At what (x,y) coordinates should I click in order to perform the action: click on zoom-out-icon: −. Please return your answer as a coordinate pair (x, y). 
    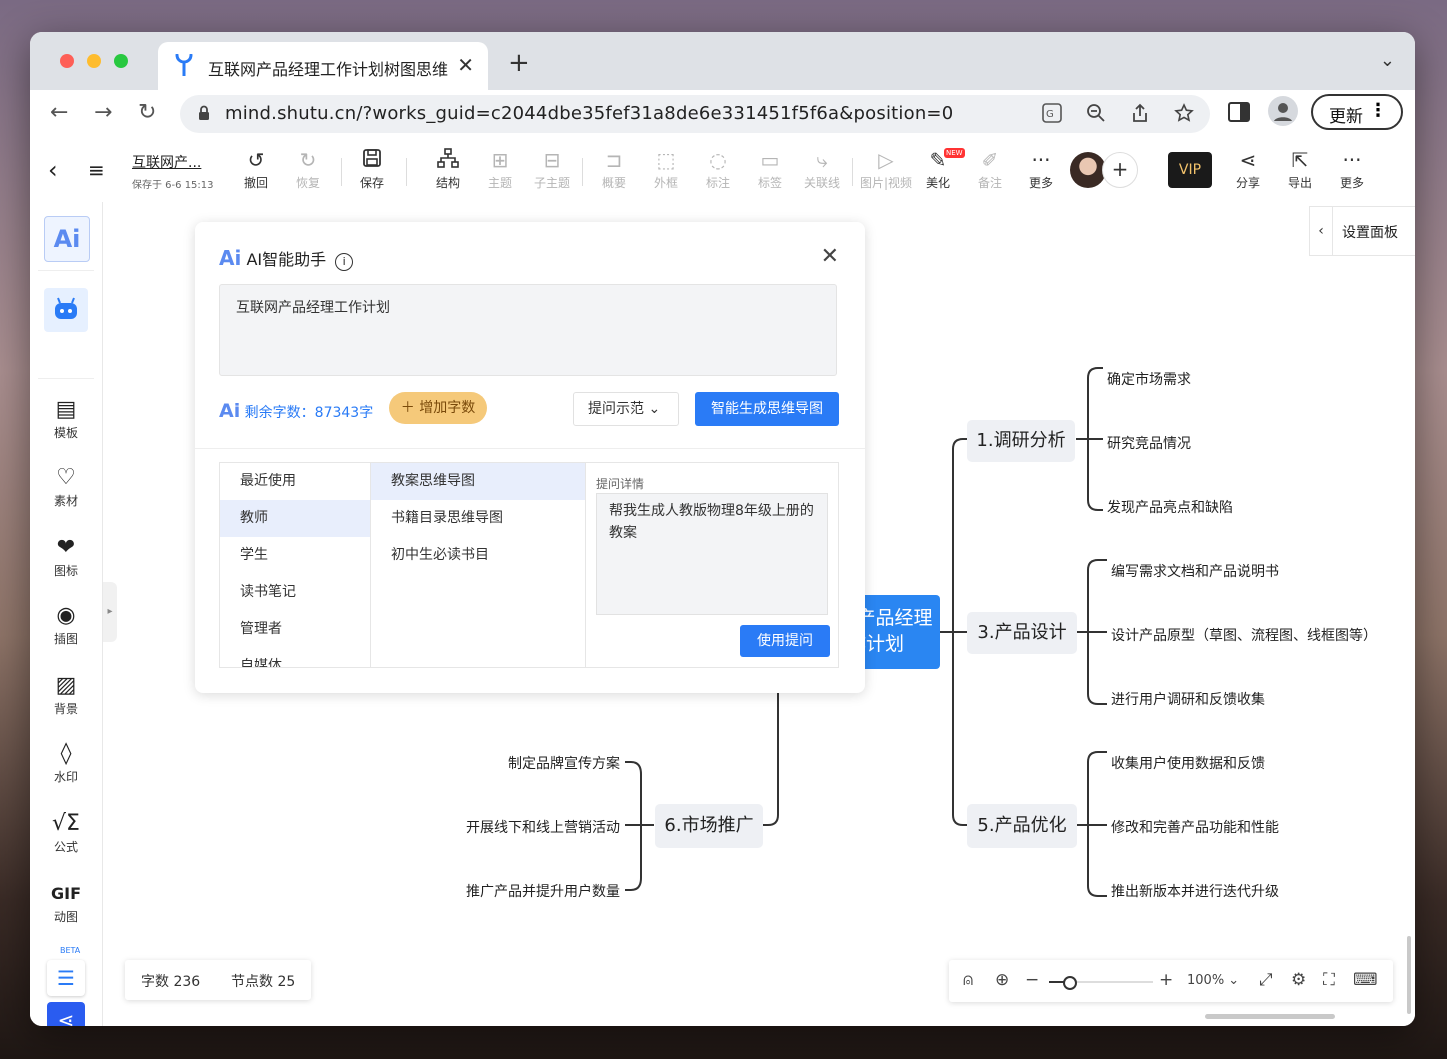
    Looking at the image, I should click on (1032, 980).